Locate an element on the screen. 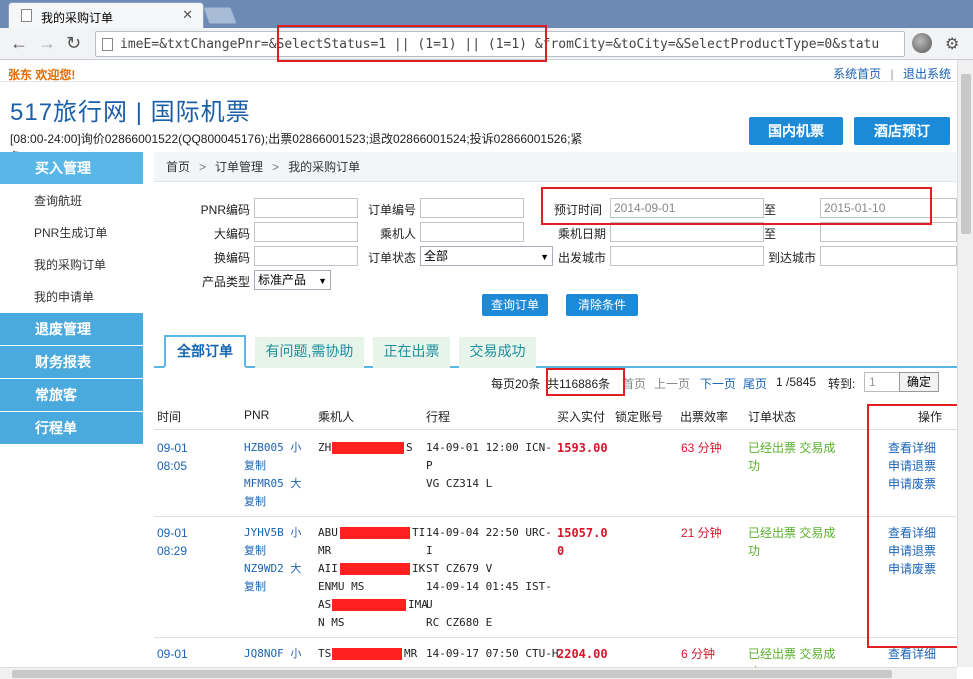 The image size is (973, 679). passenger-name-start: TS is located at coordinates (325, 653).